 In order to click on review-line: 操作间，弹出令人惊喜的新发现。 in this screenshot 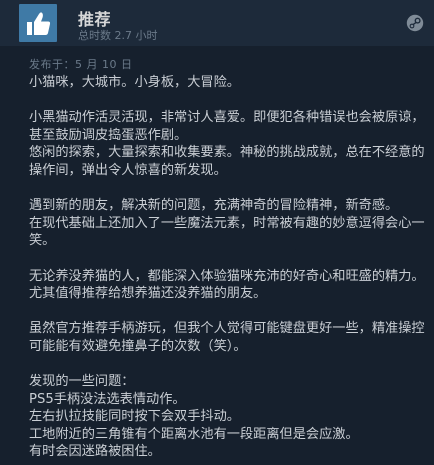, I will do `click(128, 170)`.